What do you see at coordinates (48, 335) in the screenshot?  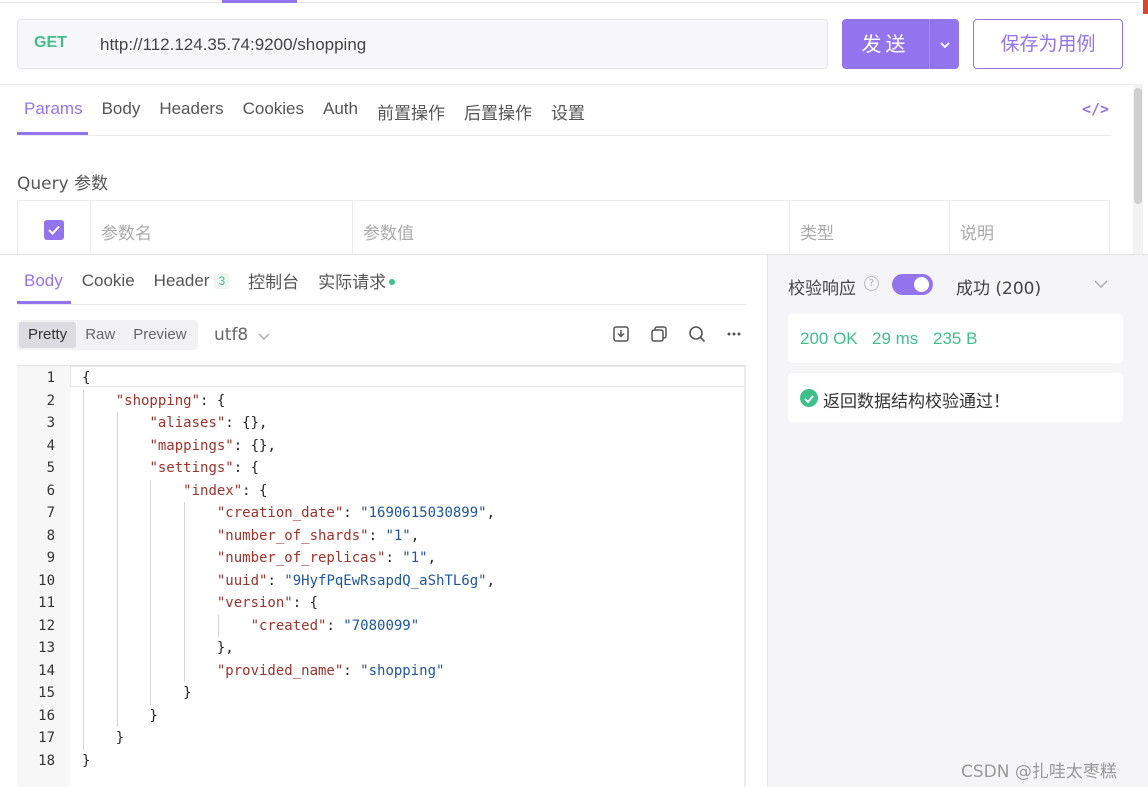 I see `view-pretty-button: Pretty` at bounding box center [48, 335].